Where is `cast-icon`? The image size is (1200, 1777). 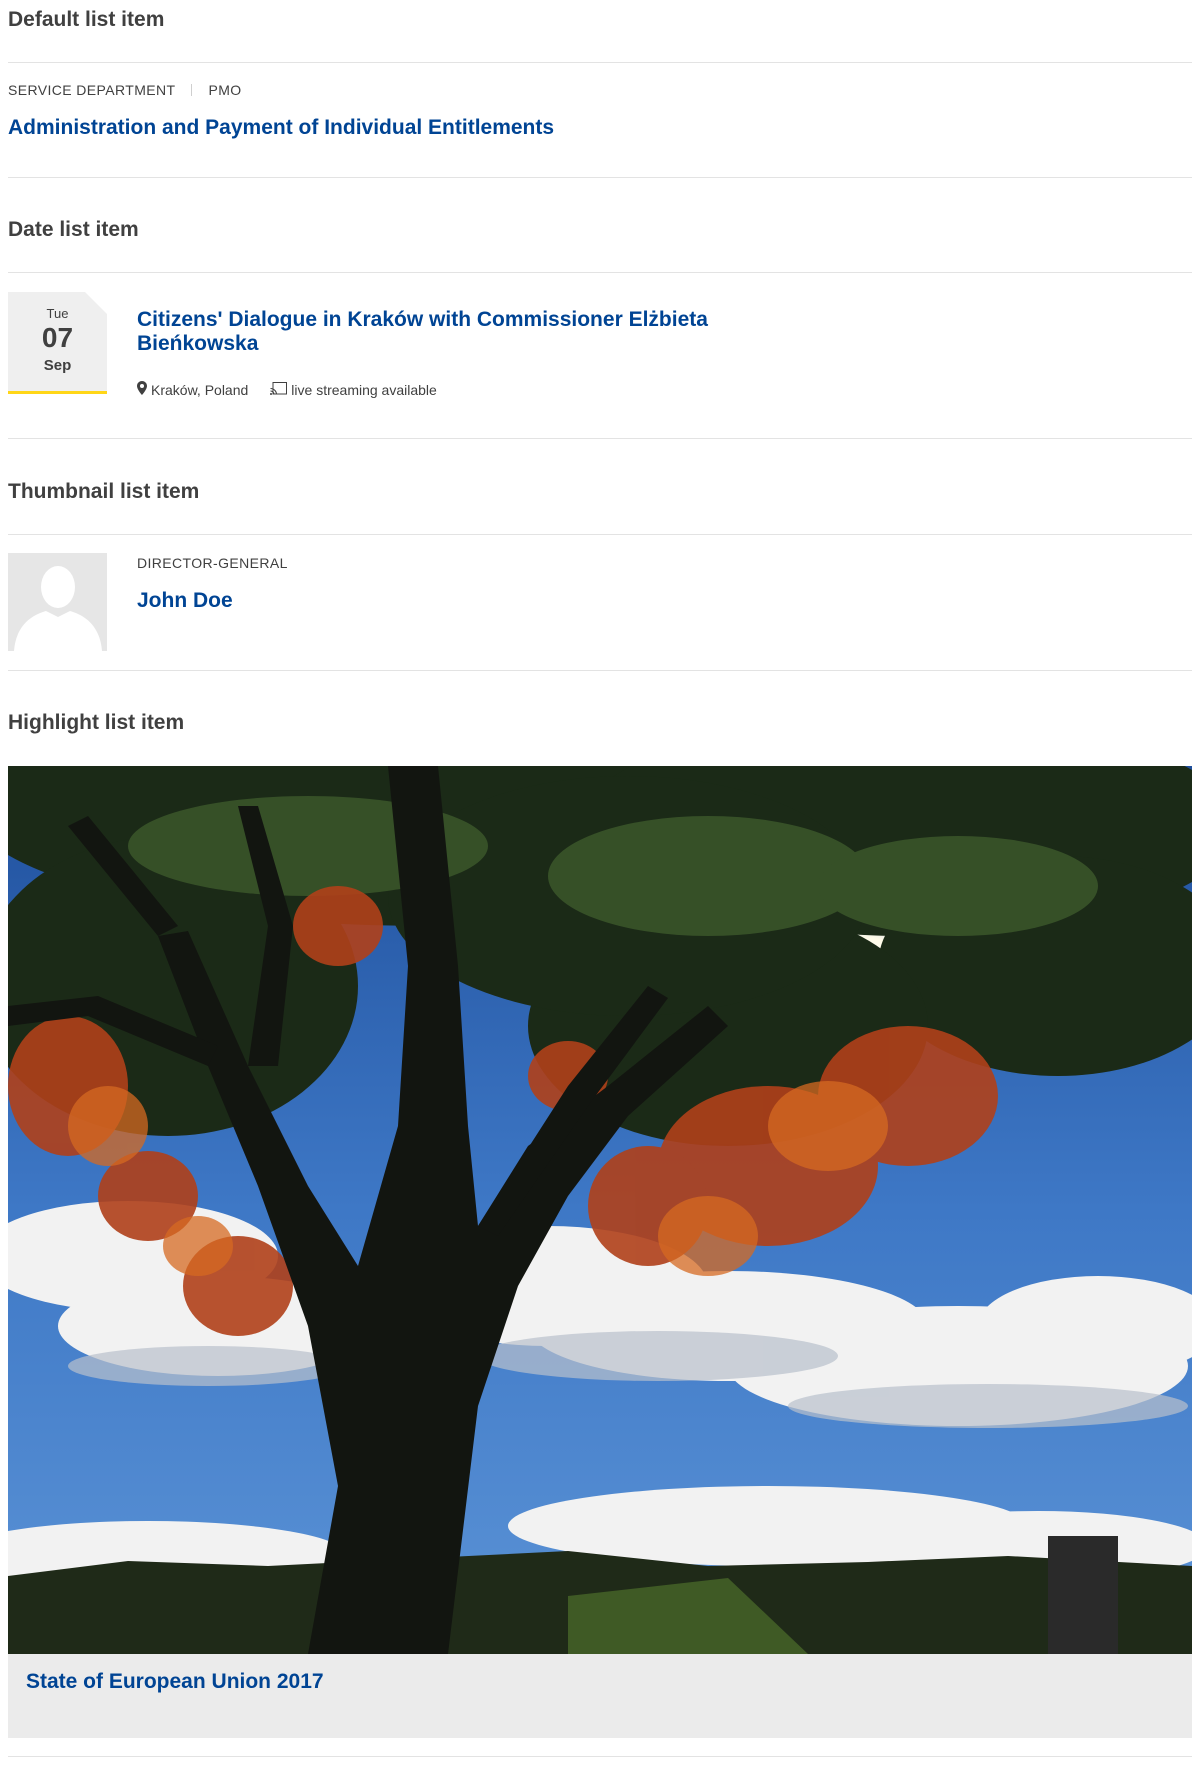
cast-icon is located at coordinates (279, 389).